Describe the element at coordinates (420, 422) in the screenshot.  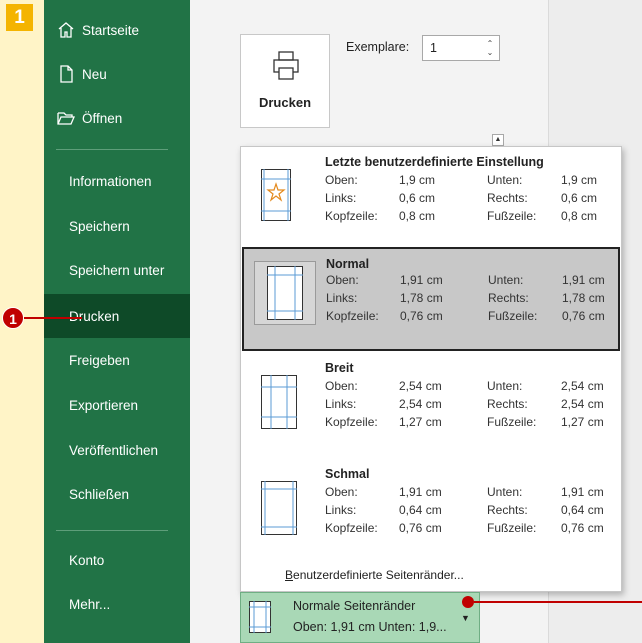
I see `value-kopfzeile: 1,27 cm` at that location.